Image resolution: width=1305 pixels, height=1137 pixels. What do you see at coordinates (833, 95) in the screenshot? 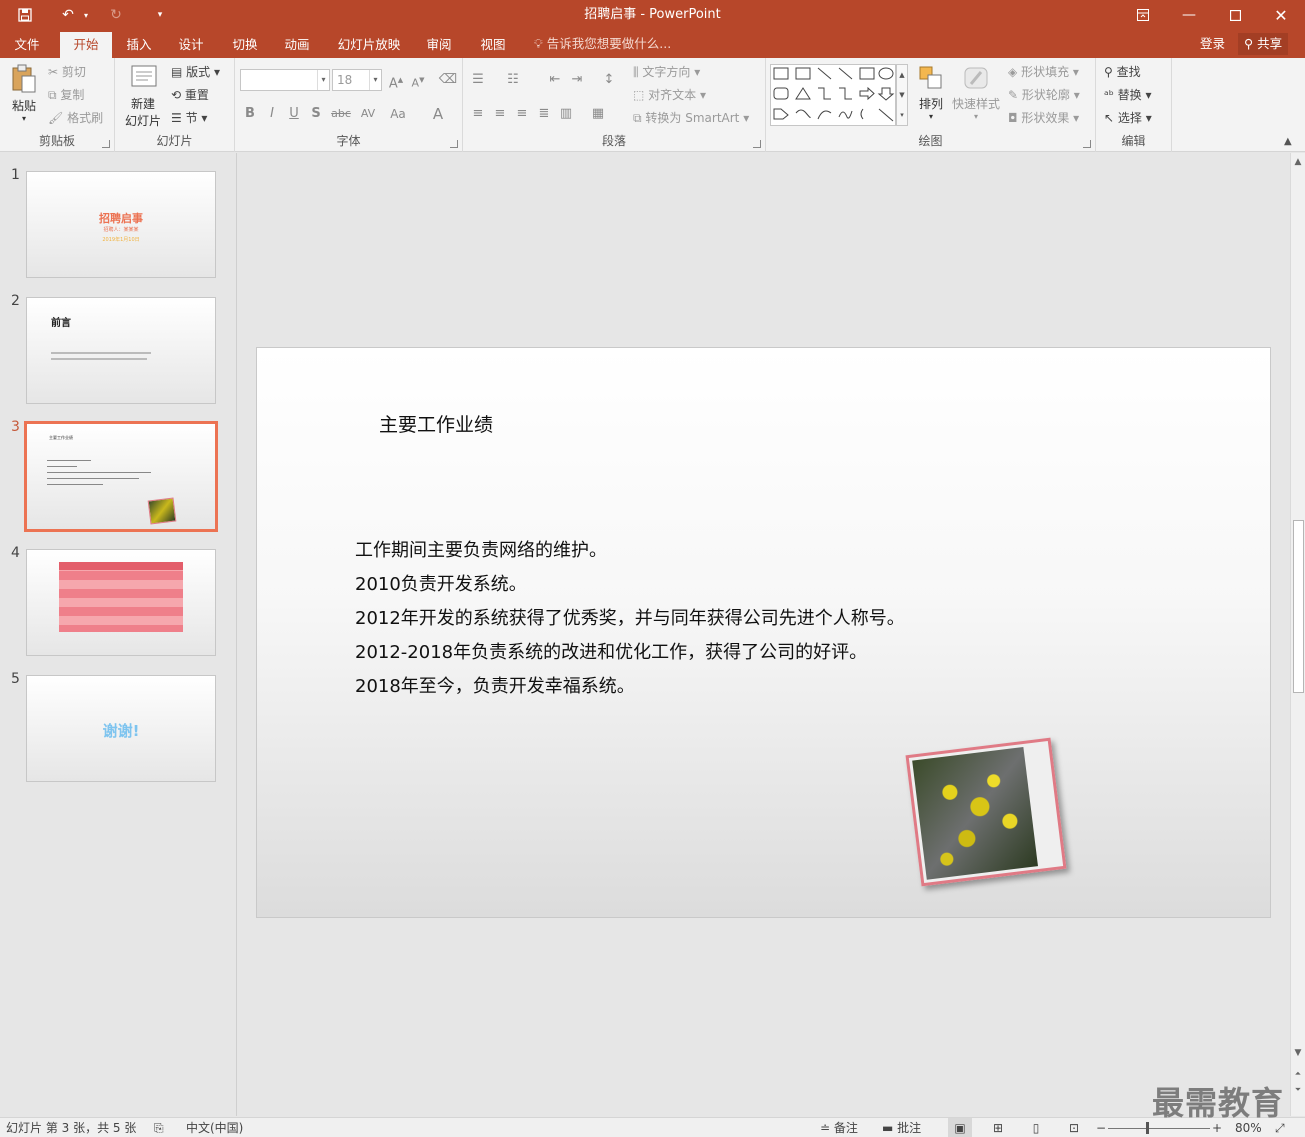
I see `shapes-gallery` at bounding box center [833, 95].